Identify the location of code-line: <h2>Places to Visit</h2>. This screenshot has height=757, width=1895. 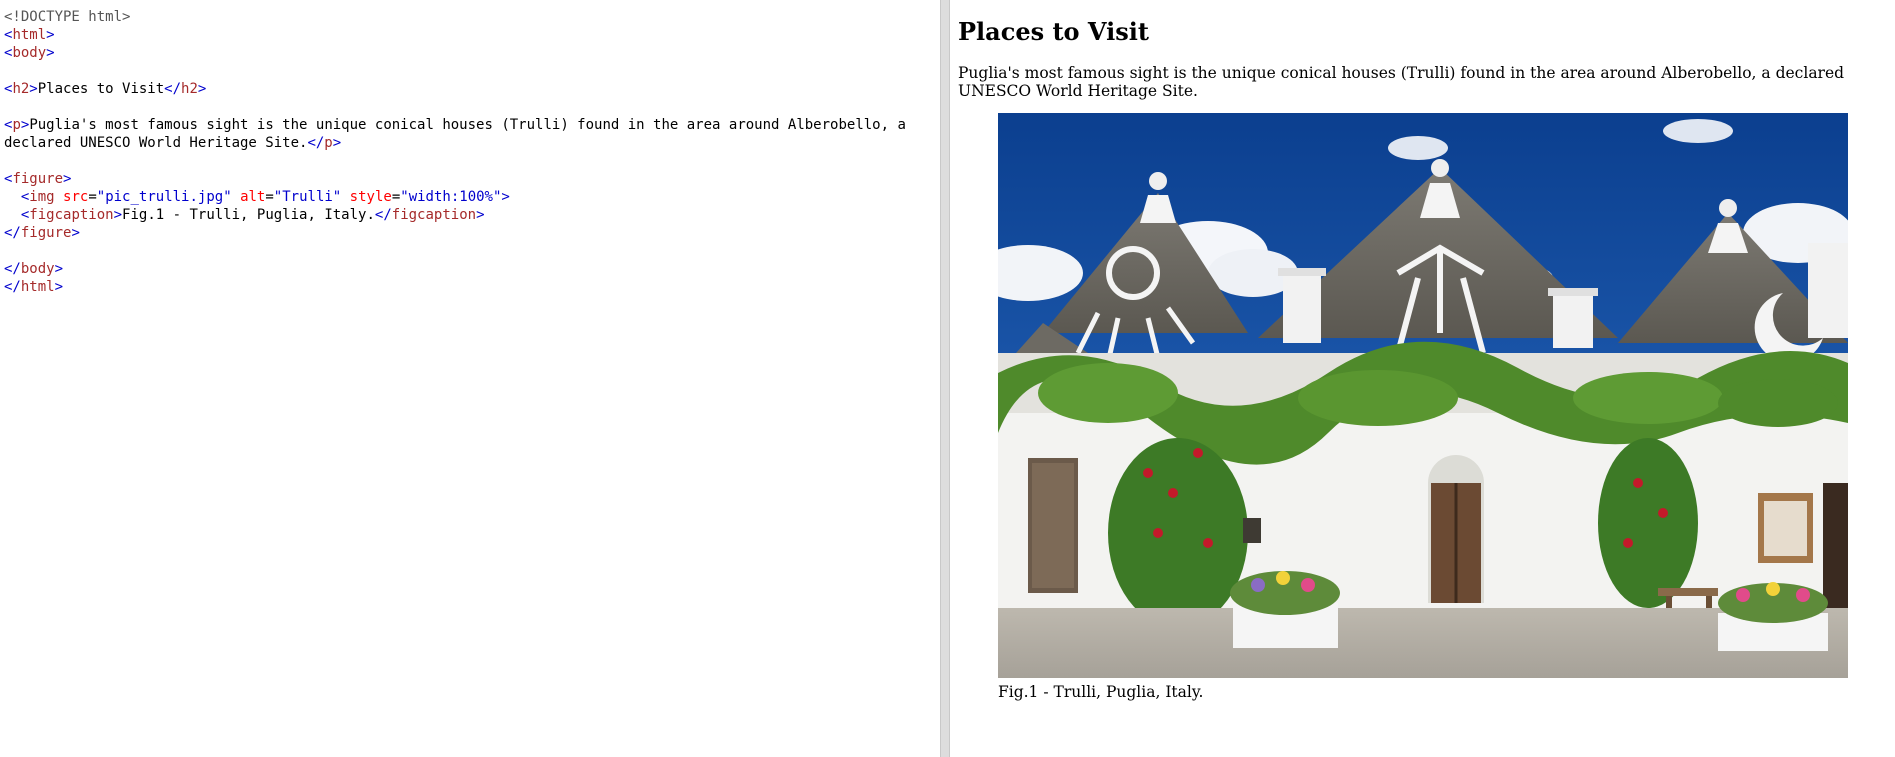
(470, 89).